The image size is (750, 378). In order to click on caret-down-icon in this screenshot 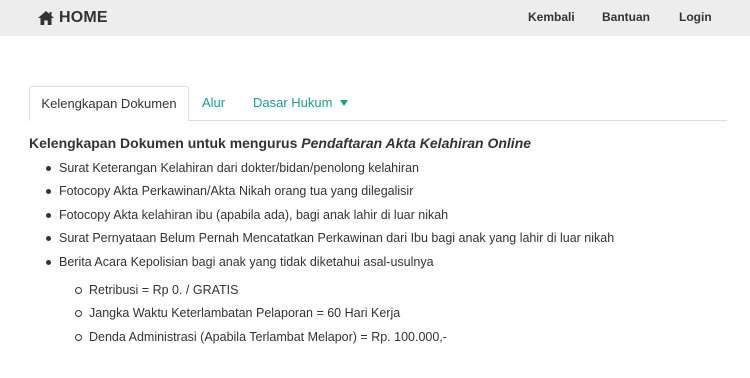, I will do `click(344, 102)`.